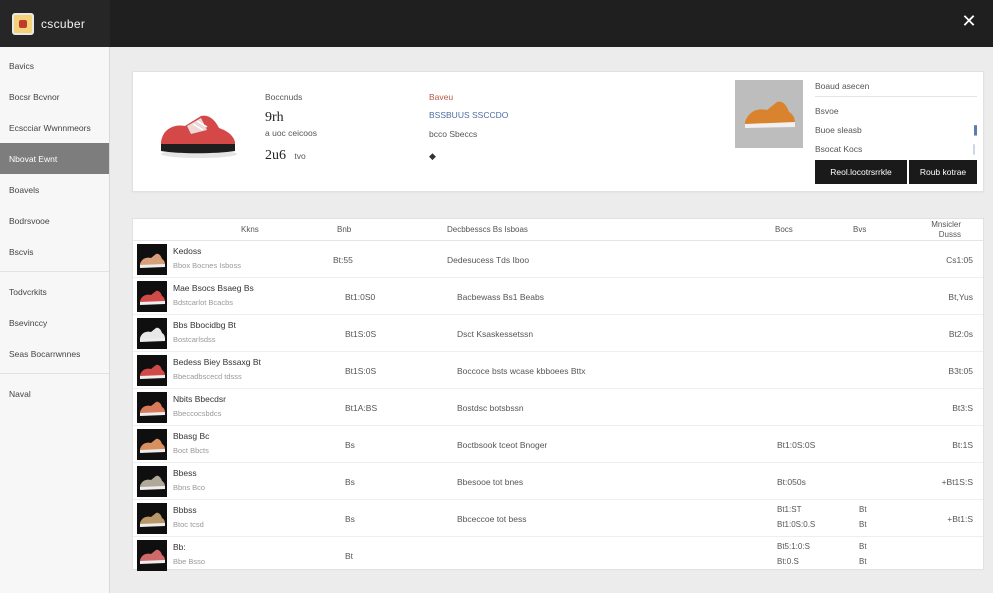  What do you see at coordinates (960, 297) in the screenshot?
I see `price-cell: Bt,Yus` at bounding box center [960, 297].